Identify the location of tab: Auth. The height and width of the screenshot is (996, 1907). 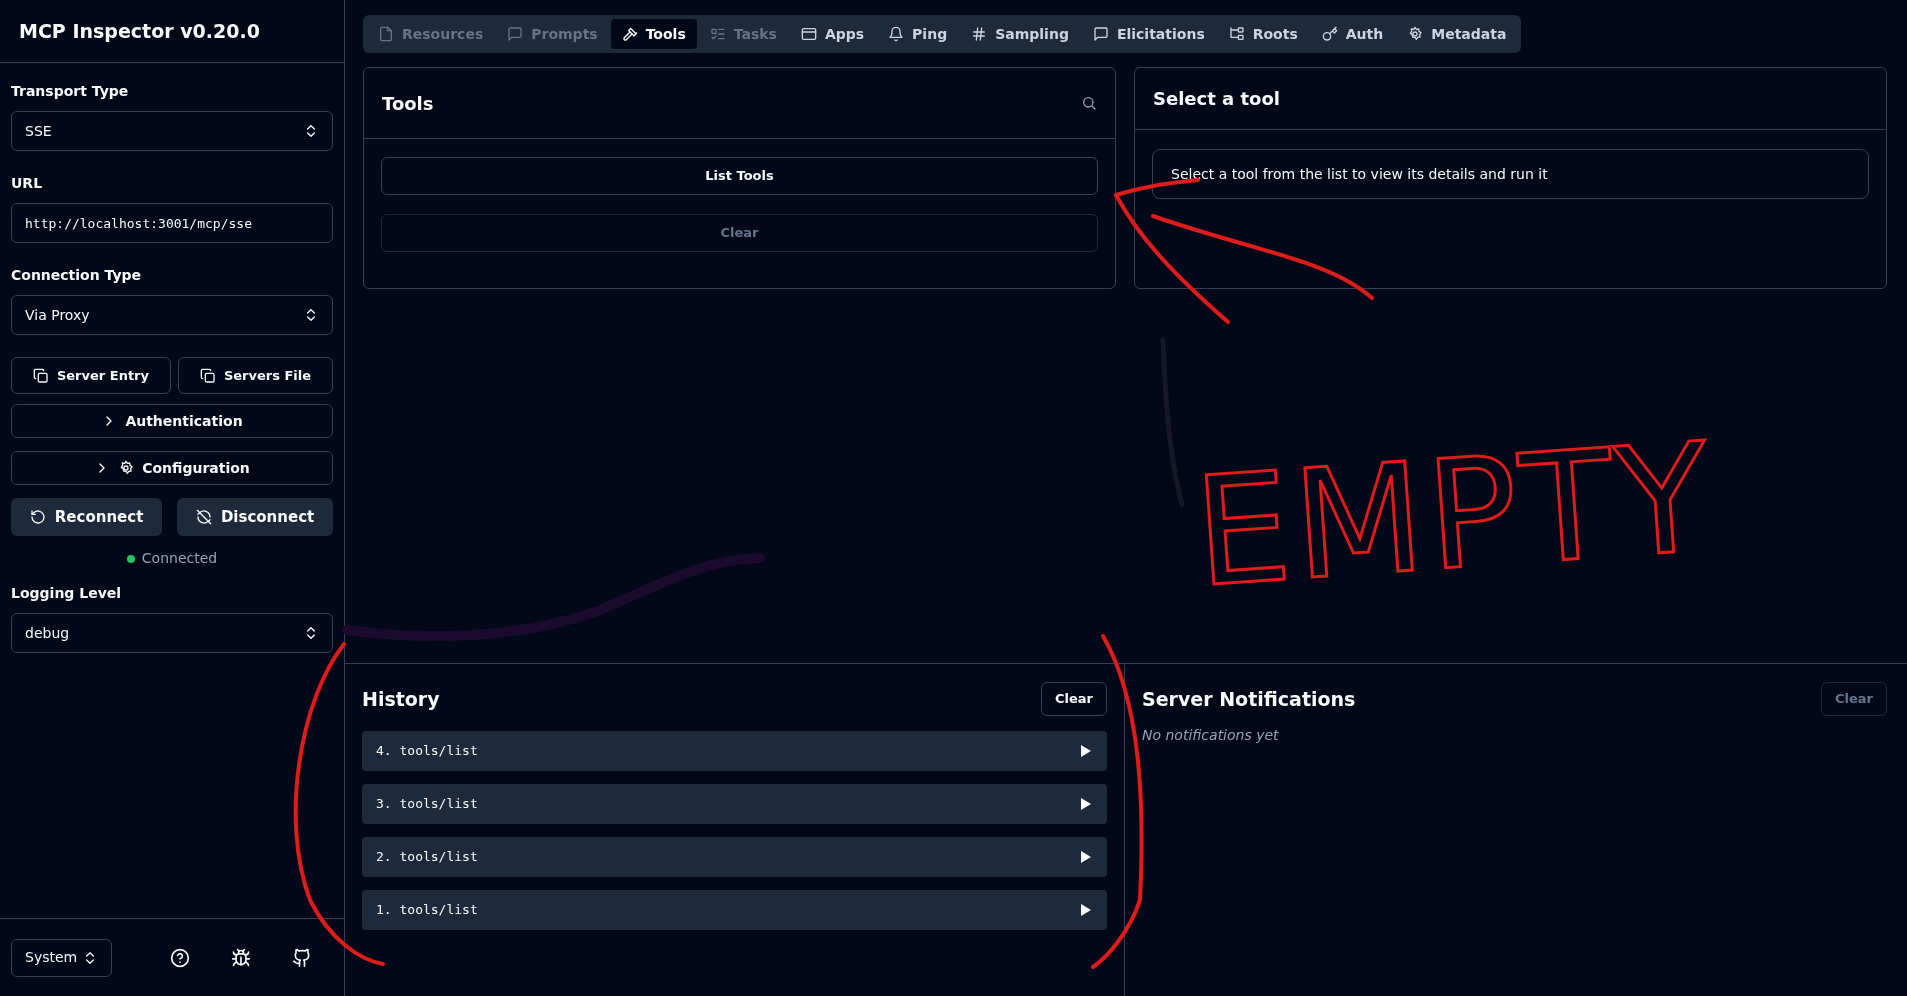
(1352, 34).